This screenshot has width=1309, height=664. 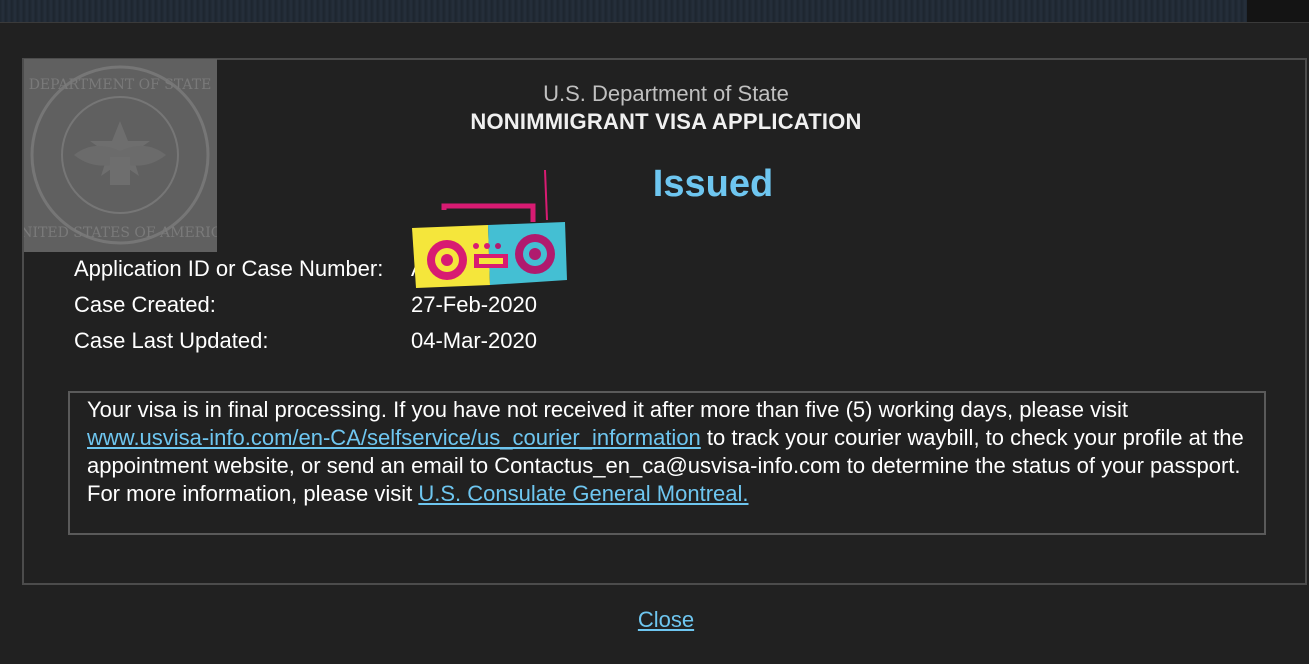 What do you see at coordinates (229, 268) in the screenshot?
I see `application-id-label: Application ID or Case Number:` at bounding box center [229, 268].